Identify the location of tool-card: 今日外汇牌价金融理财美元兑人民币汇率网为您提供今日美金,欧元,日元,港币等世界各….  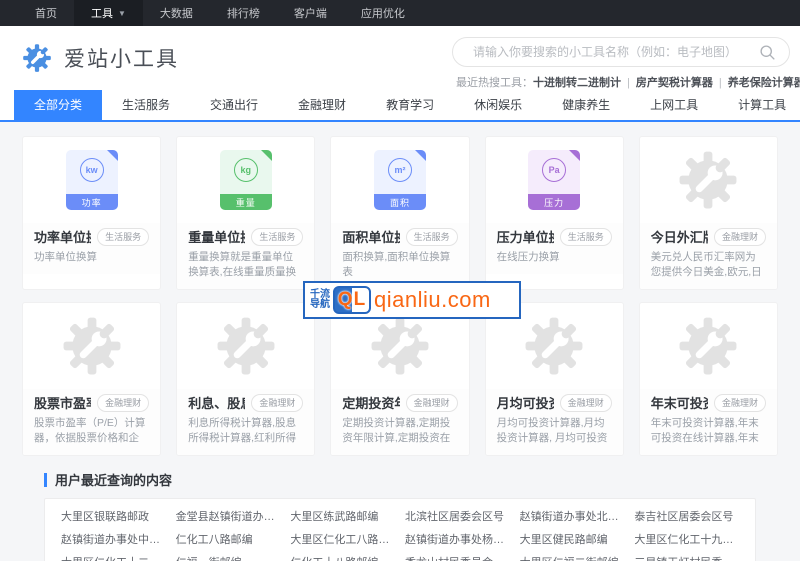
(708, 213).